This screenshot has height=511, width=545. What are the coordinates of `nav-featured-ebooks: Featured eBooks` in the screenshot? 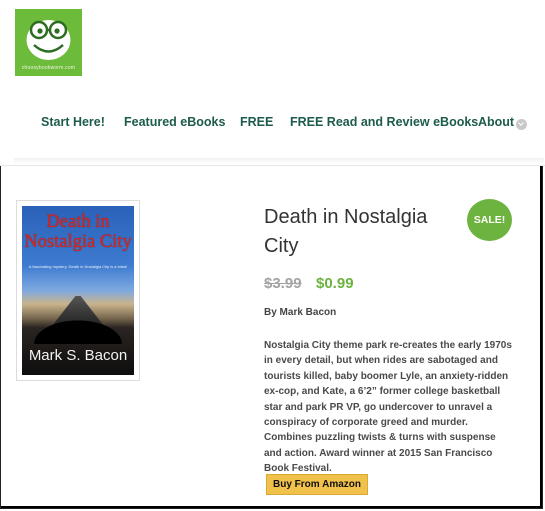 It's located at (174, 122).